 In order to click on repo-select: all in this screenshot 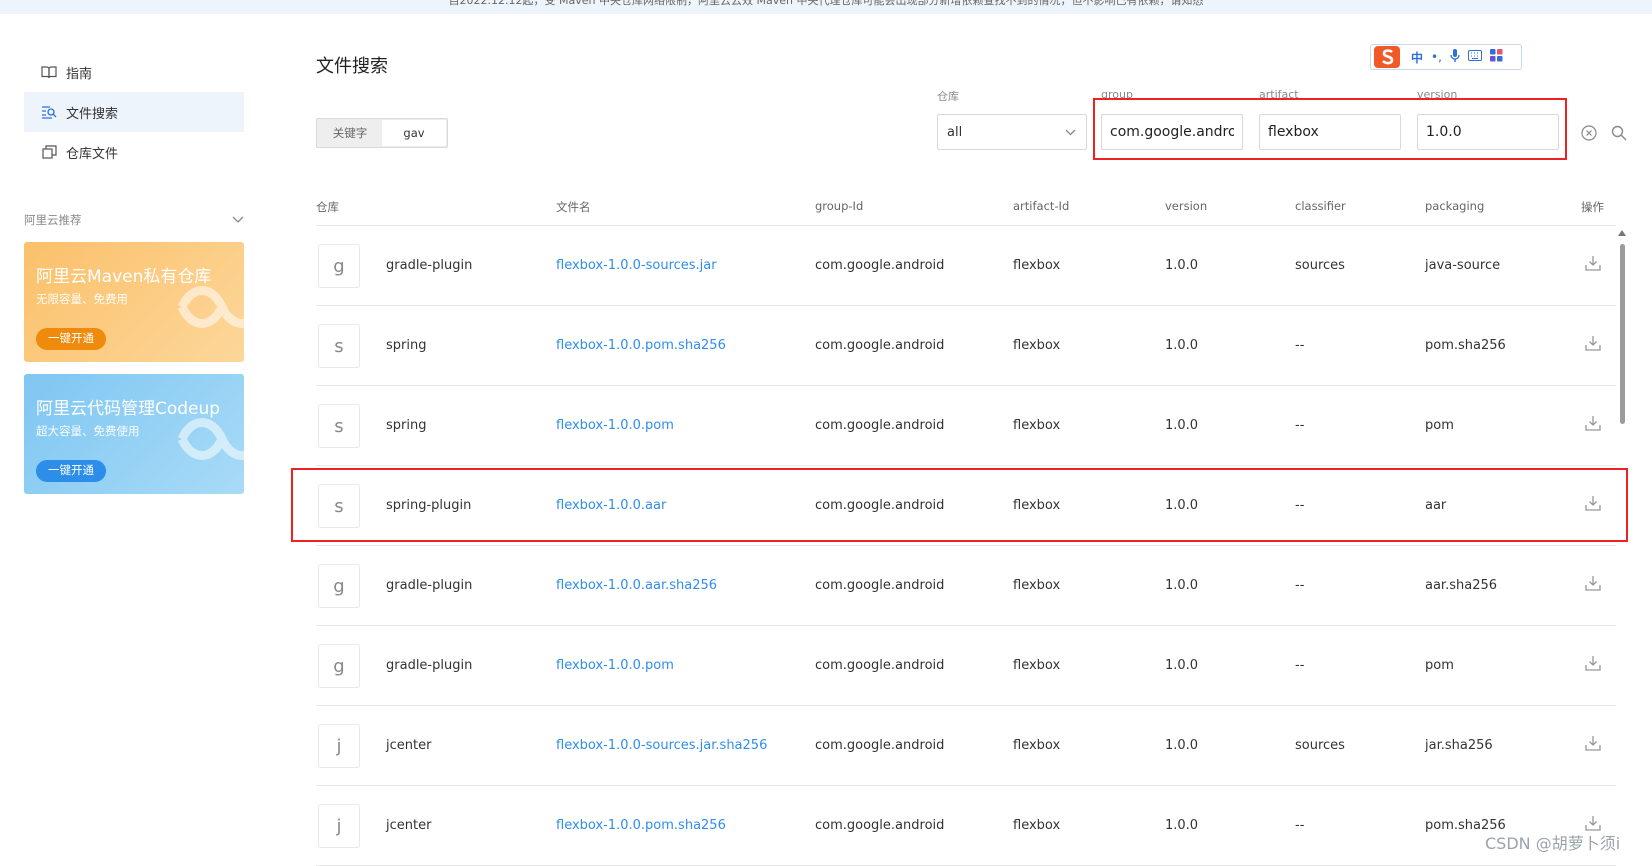, I will do `click(1012, 132)`.